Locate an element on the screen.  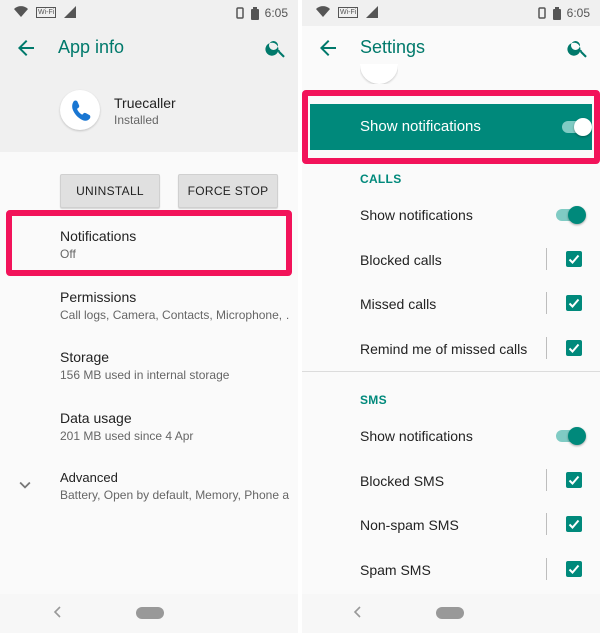
remind-missed-calls-checkbox is located at coordinates (574, 348).